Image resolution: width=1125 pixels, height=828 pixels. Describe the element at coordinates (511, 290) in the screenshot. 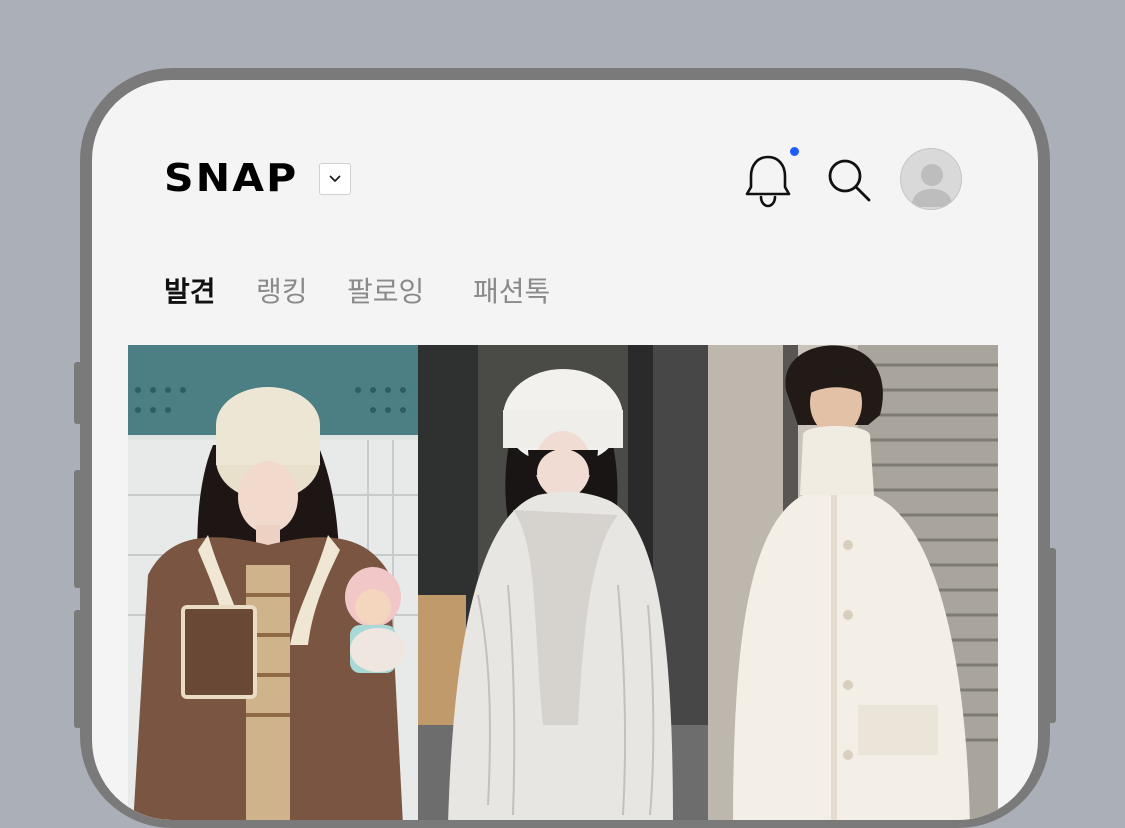

I see `tab-fashion-talk: 패션톡` at that location.